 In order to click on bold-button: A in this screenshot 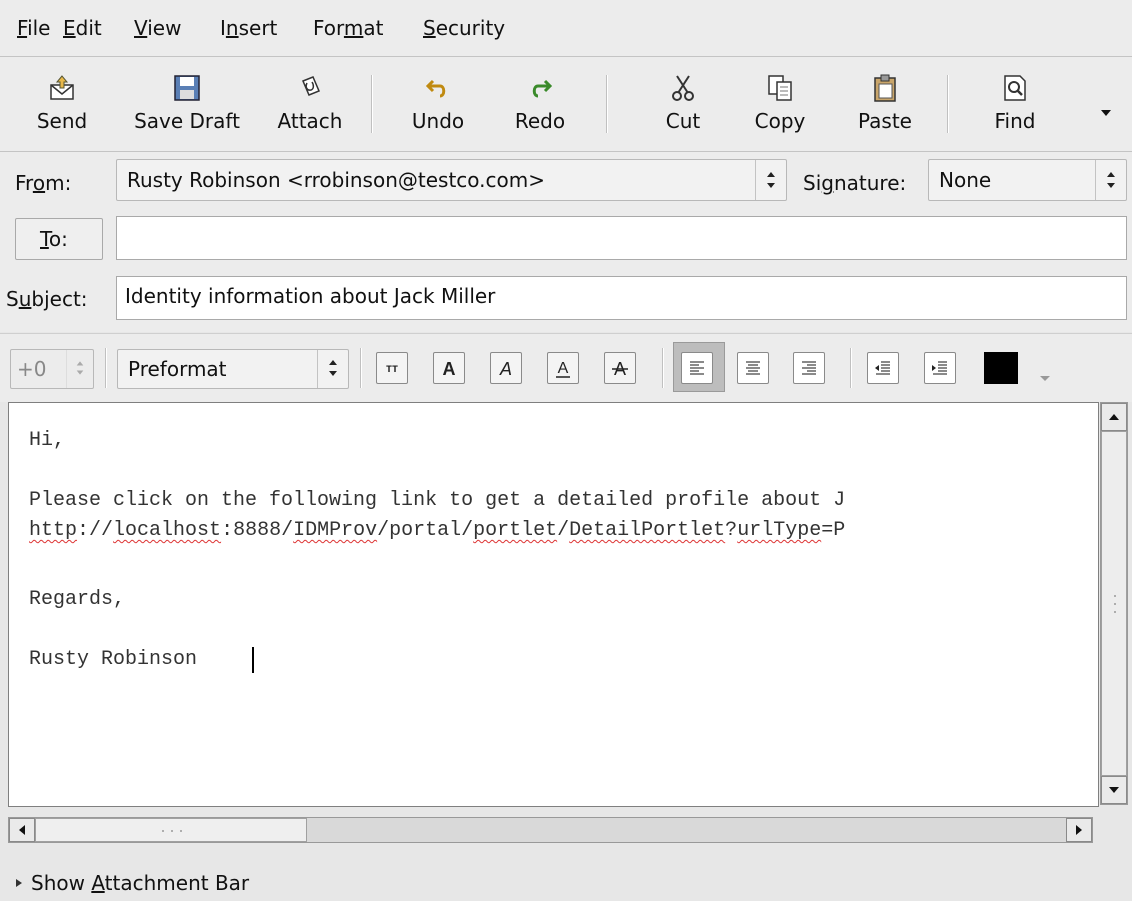, I will do `click(449, 368)`.